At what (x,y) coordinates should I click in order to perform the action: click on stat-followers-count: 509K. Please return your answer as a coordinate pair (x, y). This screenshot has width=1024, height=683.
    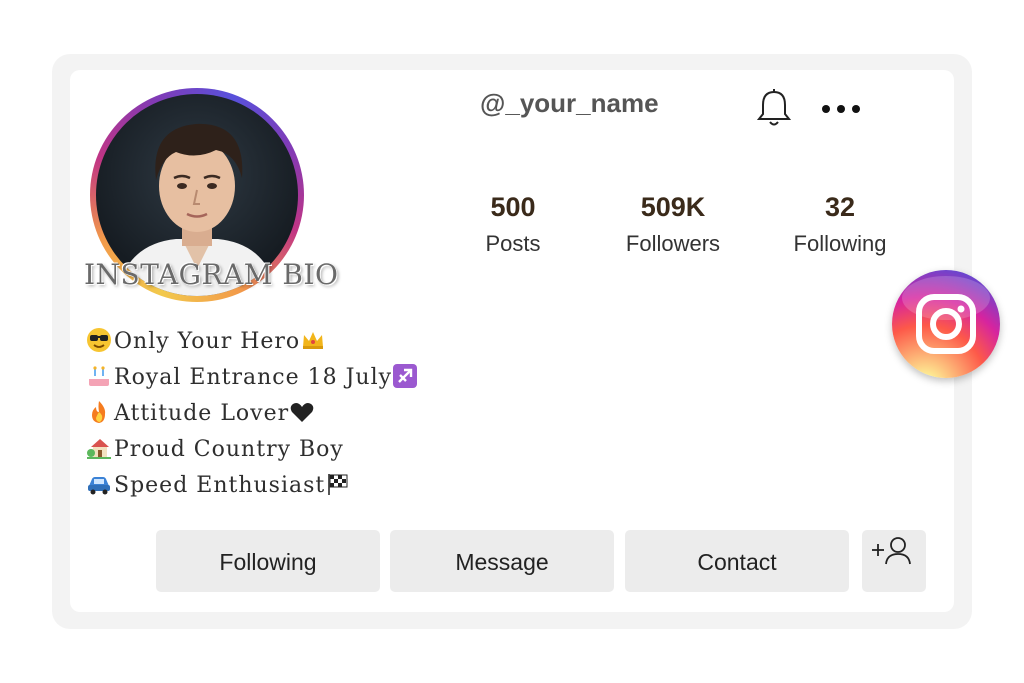
    Looking at the image, I should click on (673, 207).